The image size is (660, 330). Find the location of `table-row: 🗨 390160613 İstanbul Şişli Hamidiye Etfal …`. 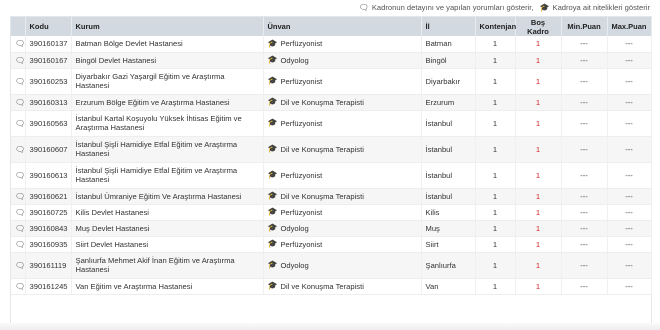

table-row: 🗨 390160613 İstanbul Şişli Hamidiye Etfal … is located at coordinates (331, 175).